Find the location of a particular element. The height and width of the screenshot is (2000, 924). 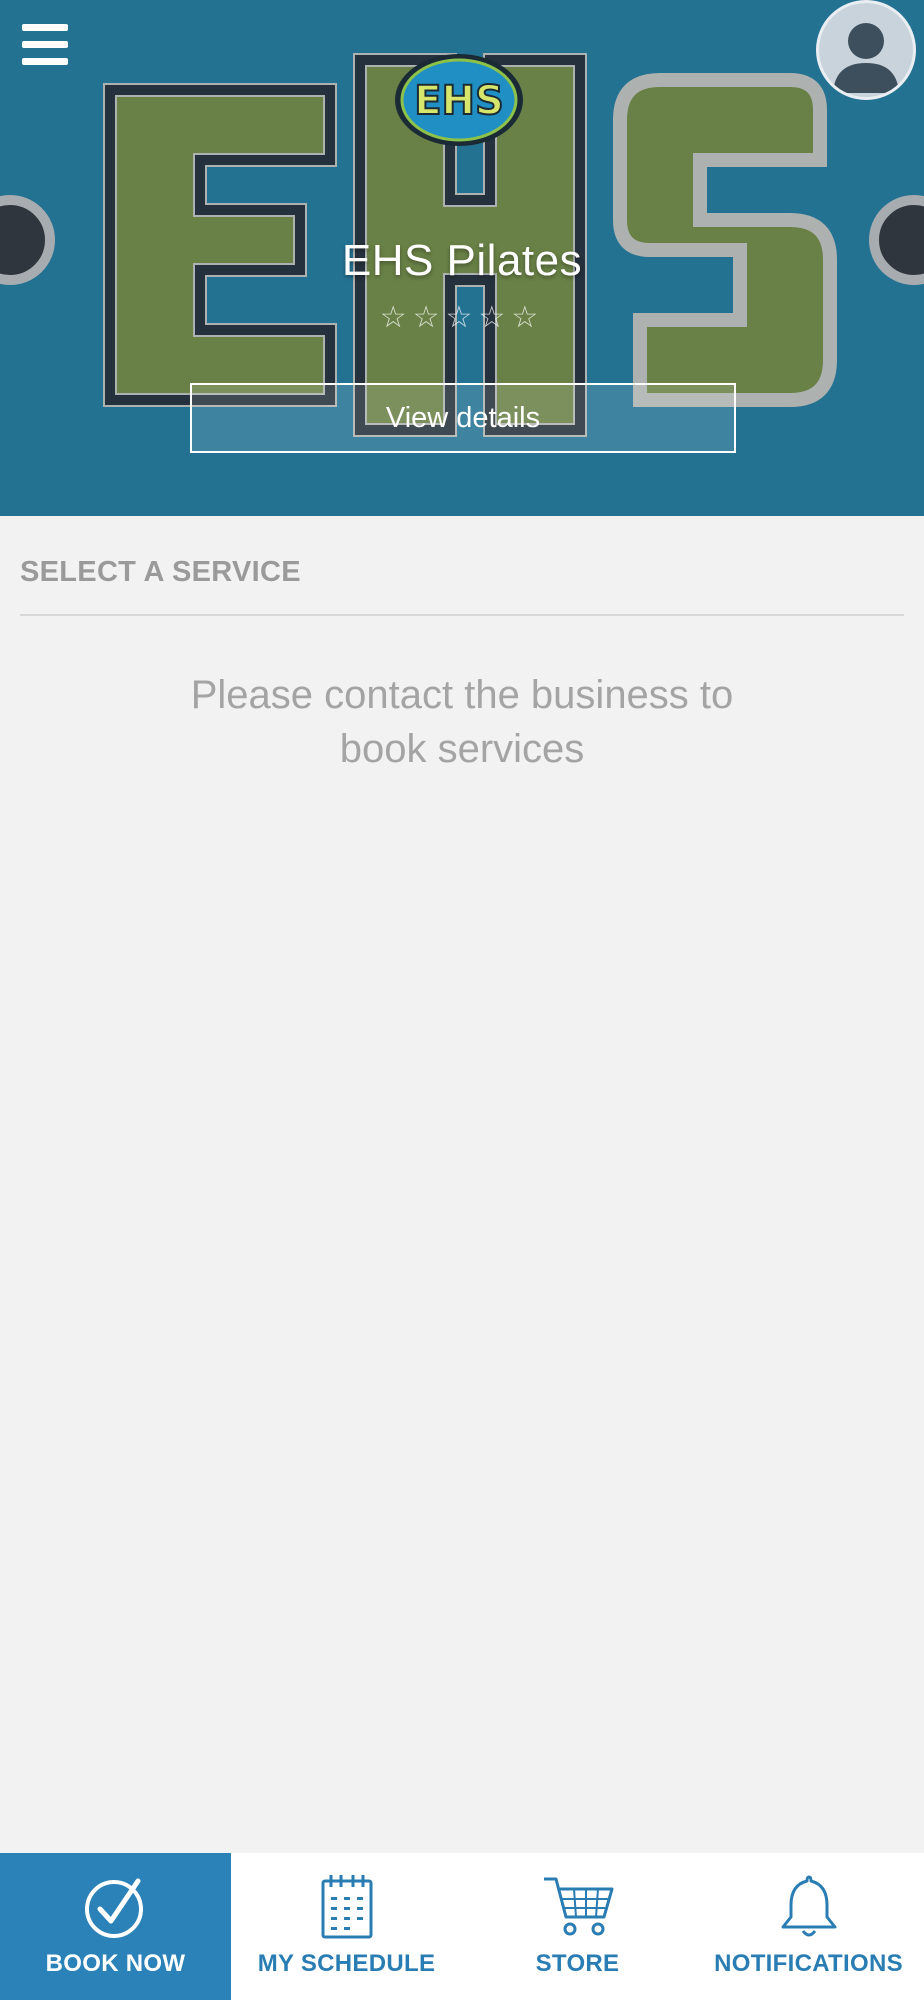

nav-notifications: NOTIFICATIONS is located at coordinates (808, 1926).